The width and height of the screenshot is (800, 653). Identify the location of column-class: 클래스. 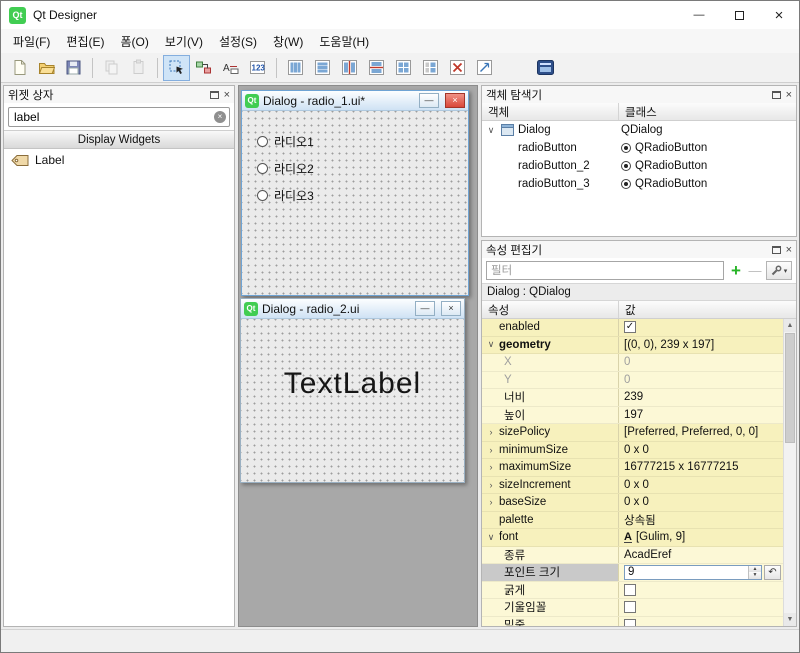
(638, 112).